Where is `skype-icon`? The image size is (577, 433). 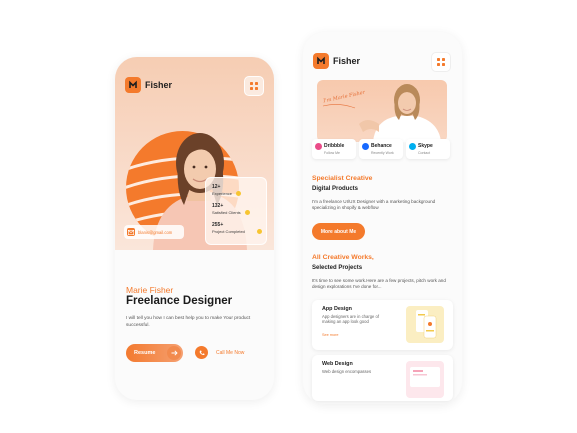 skype-icon is located at coordinates (412, 146).